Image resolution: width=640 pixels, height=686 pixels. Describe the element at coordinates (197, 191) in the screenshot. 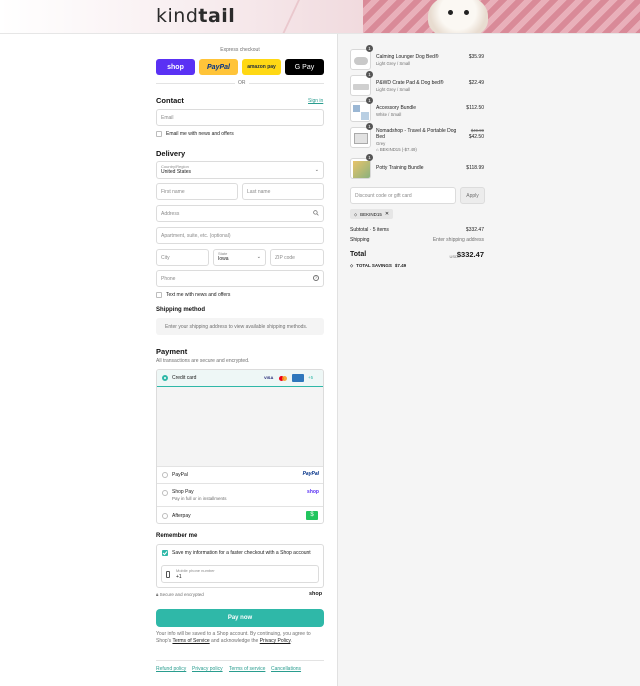

I see `first-name-field: First name` at that location.